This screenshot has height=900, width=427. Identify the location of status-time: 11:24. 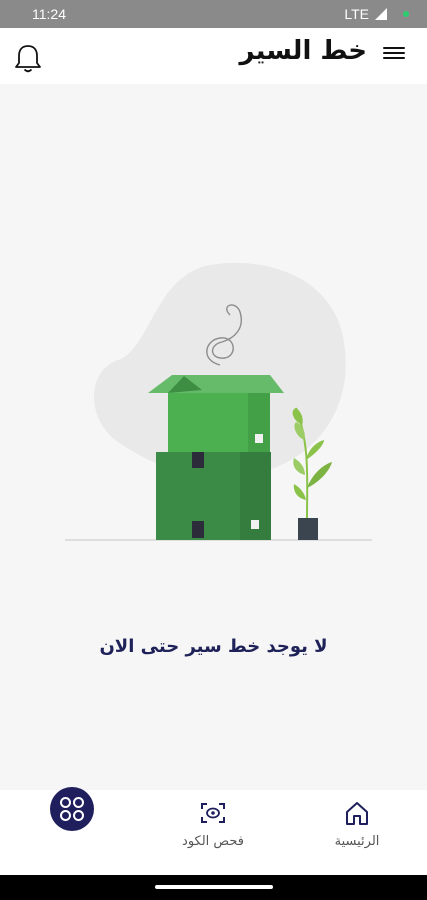
(49, 14).